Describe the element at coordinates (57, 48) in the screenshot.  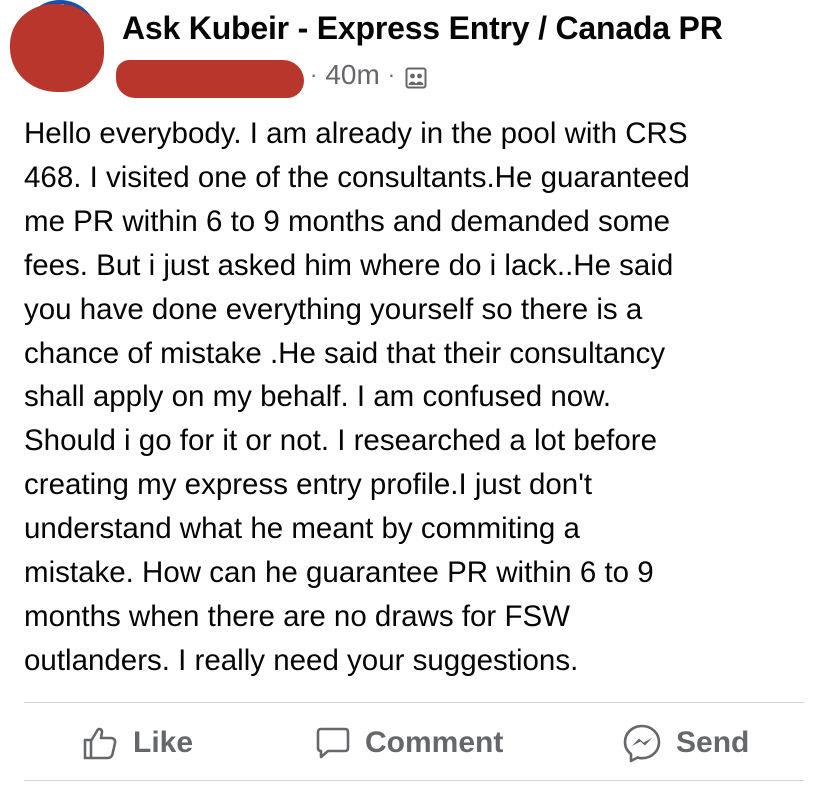
I see `redaction-mark-avatar` at that location.